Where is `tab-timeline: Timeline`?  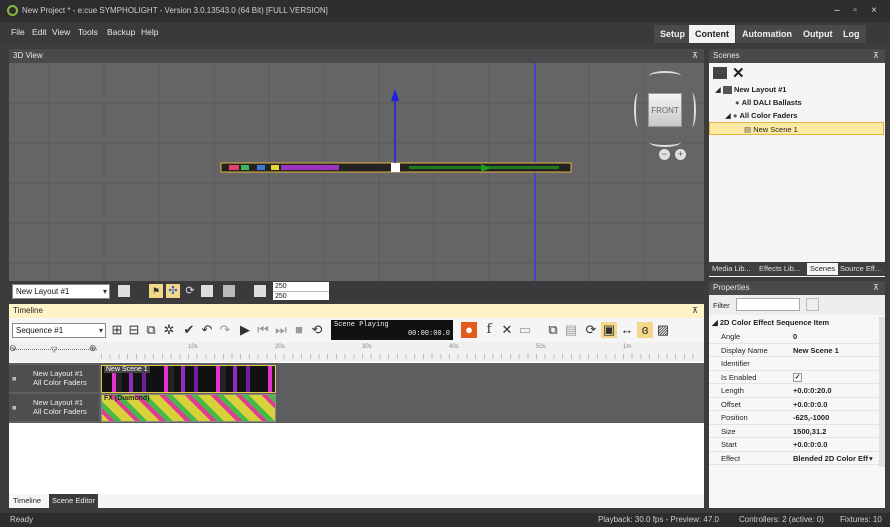 tab-timeline: Timeline is located at coordinates (27, 500).